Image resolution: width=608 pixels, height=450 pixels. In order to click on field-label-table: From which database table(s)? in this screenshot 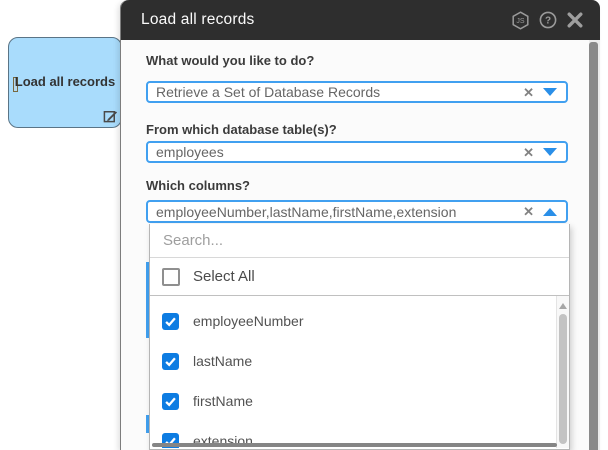, I will do `click(241, 129)`.